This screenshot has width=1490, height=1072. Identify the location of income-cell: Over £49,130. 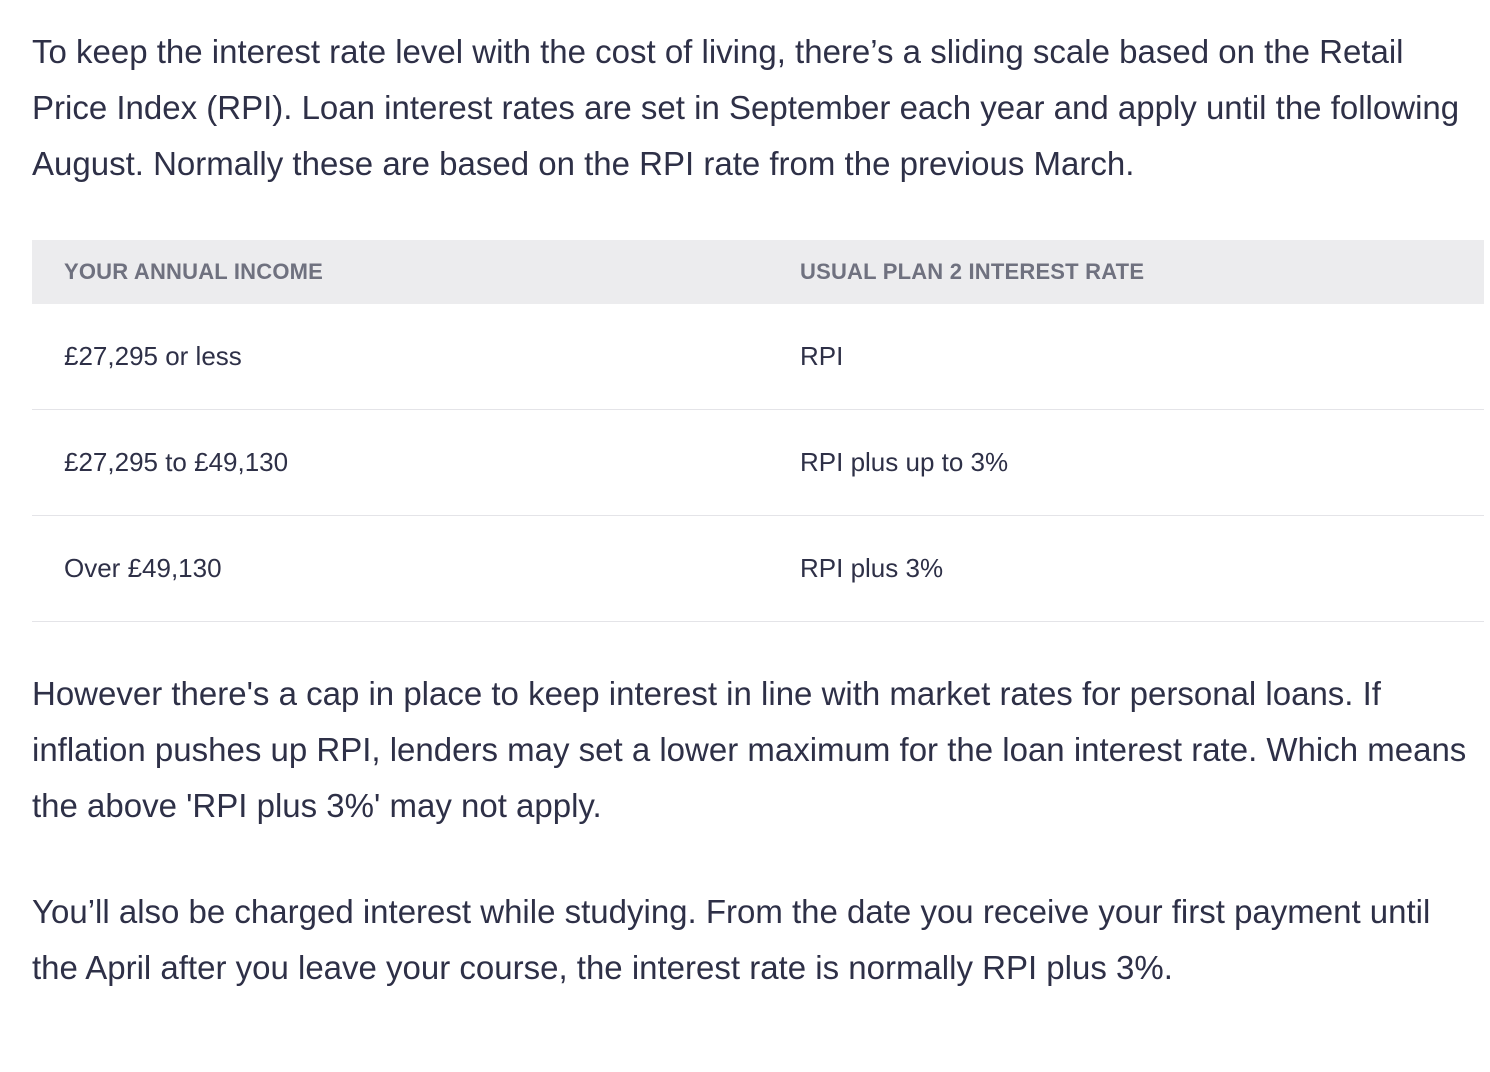
(400, 568).